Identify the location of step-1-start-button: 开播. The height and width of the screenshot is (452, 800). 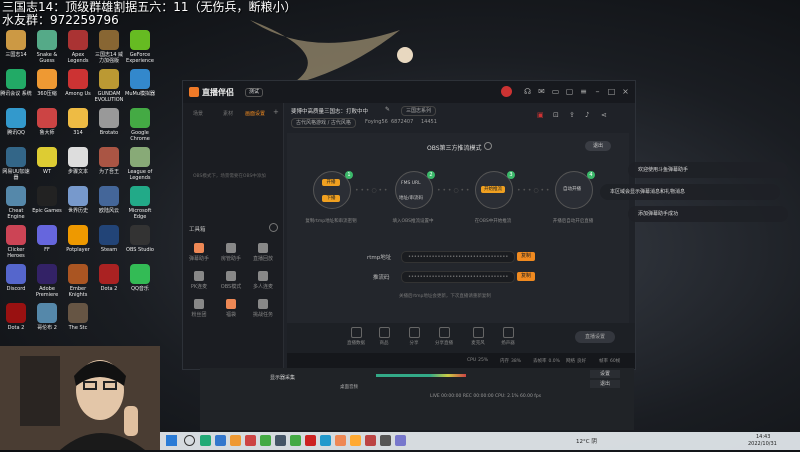
(331, 182).